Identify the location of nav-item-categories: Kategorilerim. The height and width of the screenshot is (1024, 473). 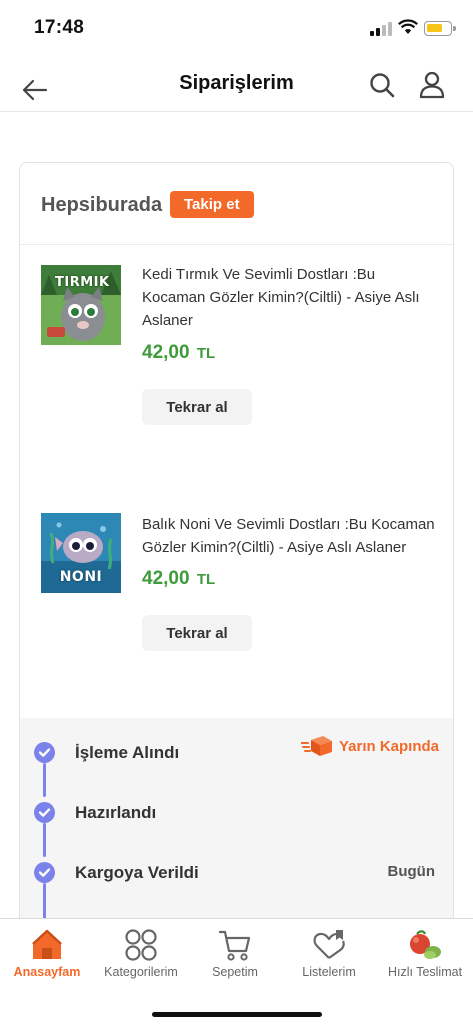
(141, 954).